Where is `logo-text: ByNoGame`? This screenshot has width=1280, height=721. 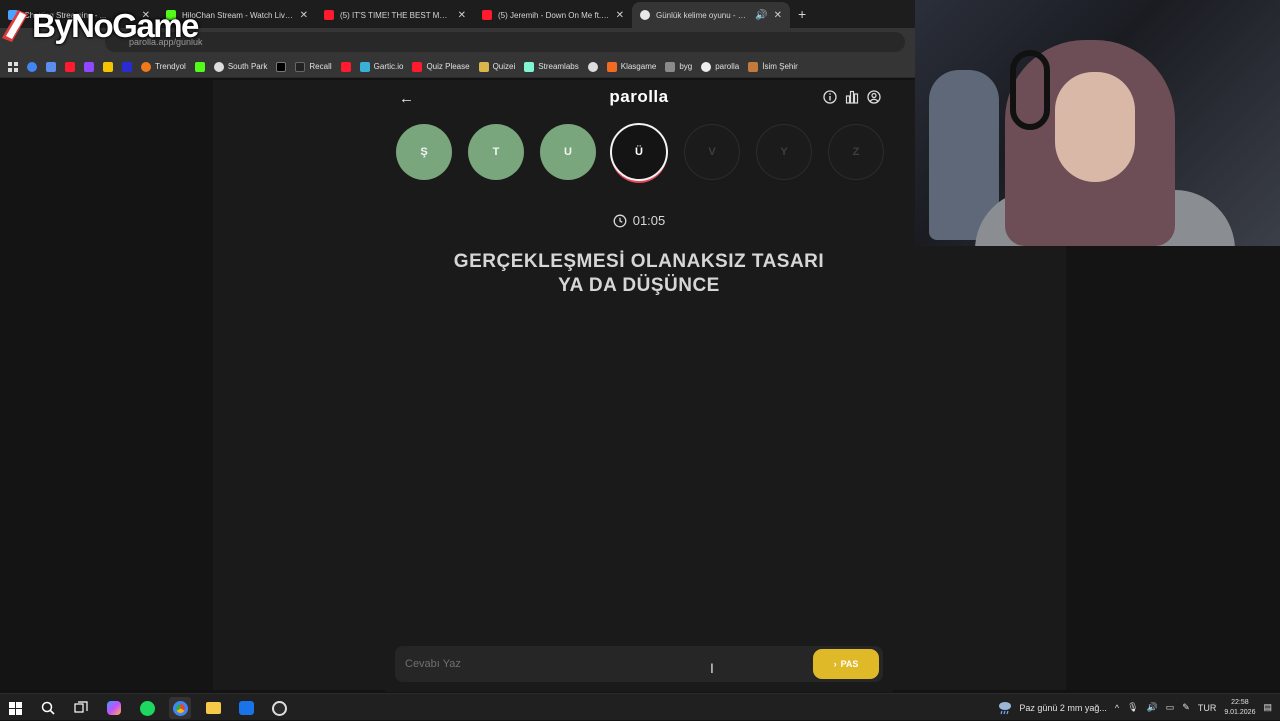 logo-text: ByNoGame is located at coordinates (115, 25).